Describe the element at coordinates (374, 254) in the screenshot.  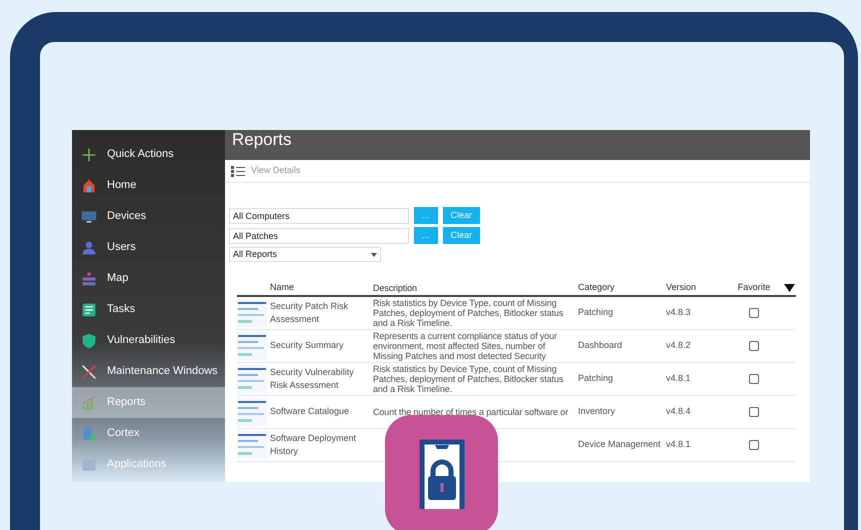
I see `caret-icon` at that location.